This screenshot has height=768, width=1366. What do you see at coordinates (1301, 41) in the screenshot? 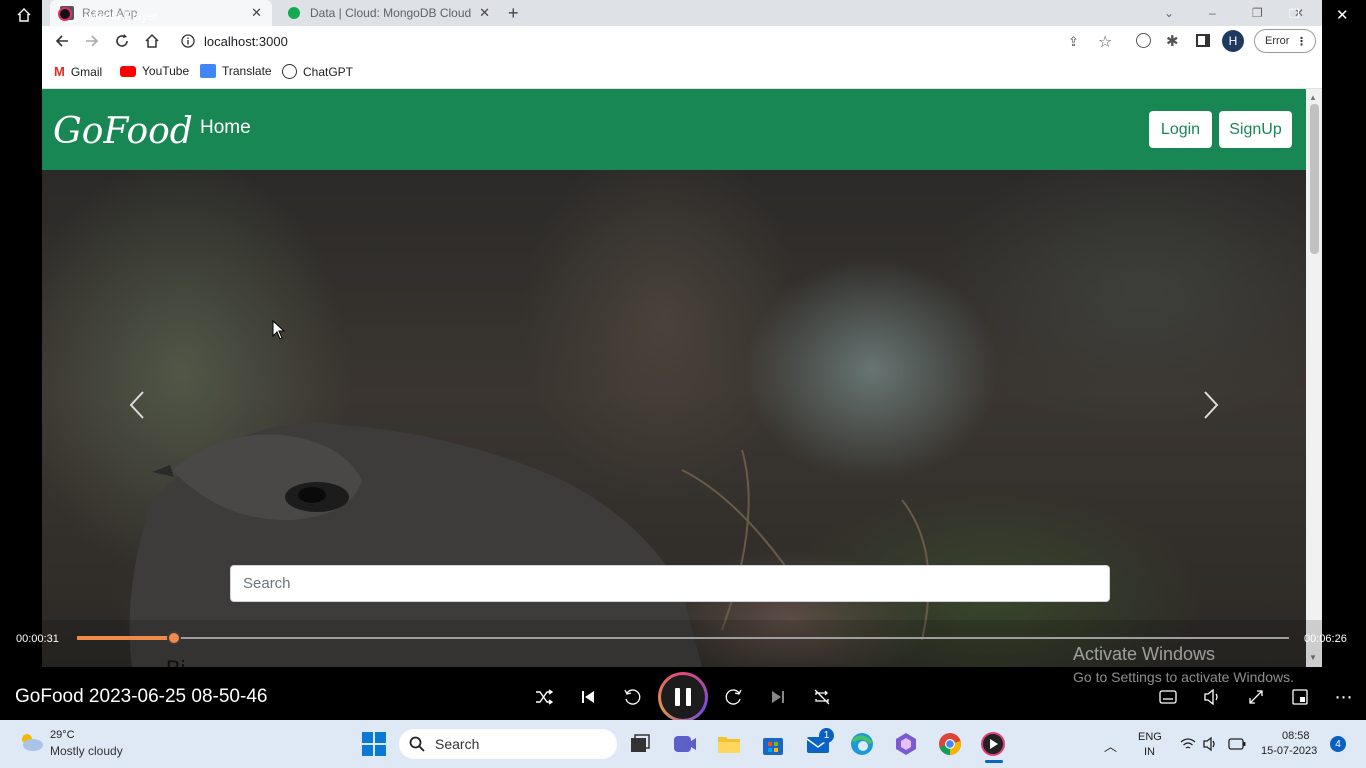
I see `kebab-menu-icon: ⋮` at bounding box center [1301, 41].